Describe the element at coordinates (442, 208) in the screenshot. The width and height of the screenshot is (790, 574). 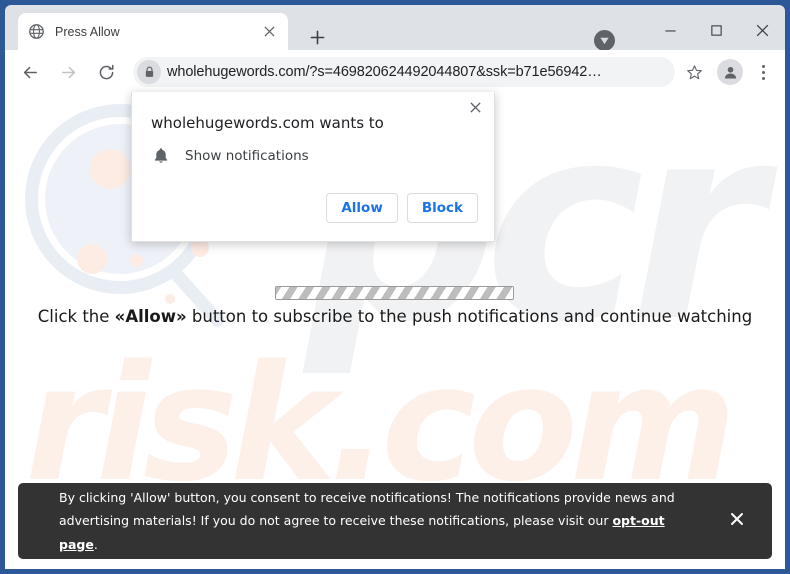
I see `block-button: Block` at that location.